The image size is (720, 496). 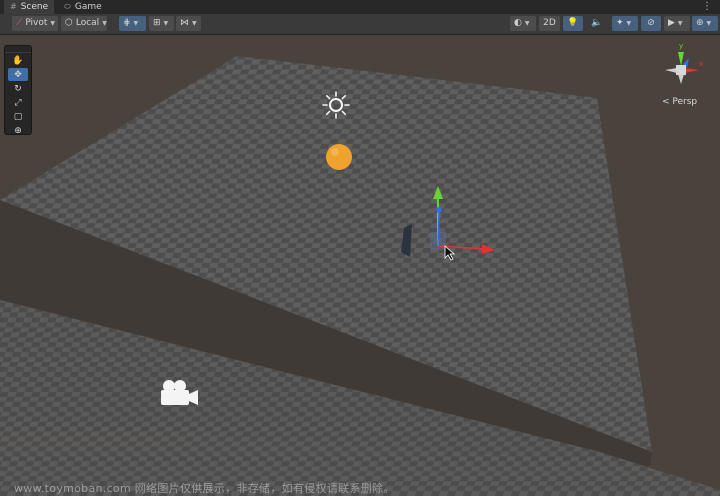 What do you see at coordinates (681, 46) in the screenshot?
I see `axis-y-label: y` at bounding box center [681, 46].